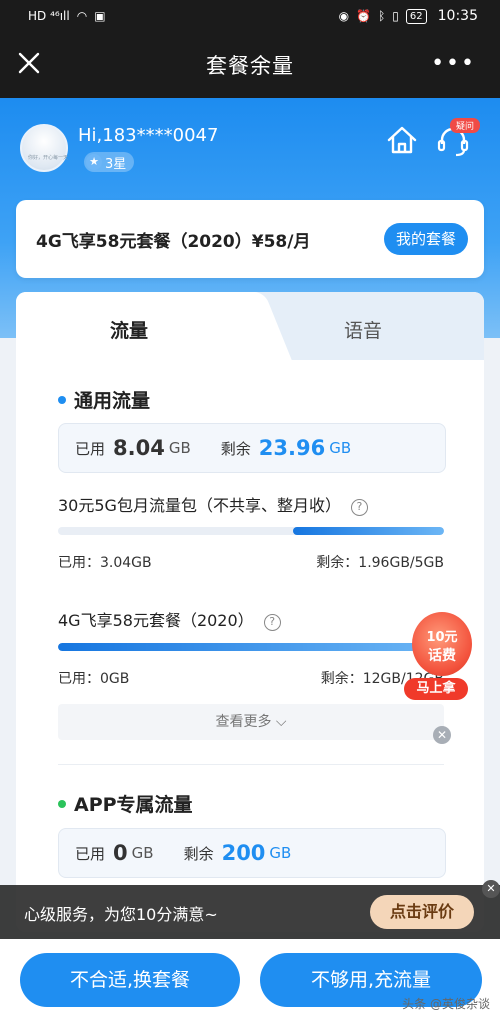 This screenshot has height=1020, width=500. Describe the element at coordinates (364, 16) in the screenshot. I see `alarm-icon: ⏰` at that location.